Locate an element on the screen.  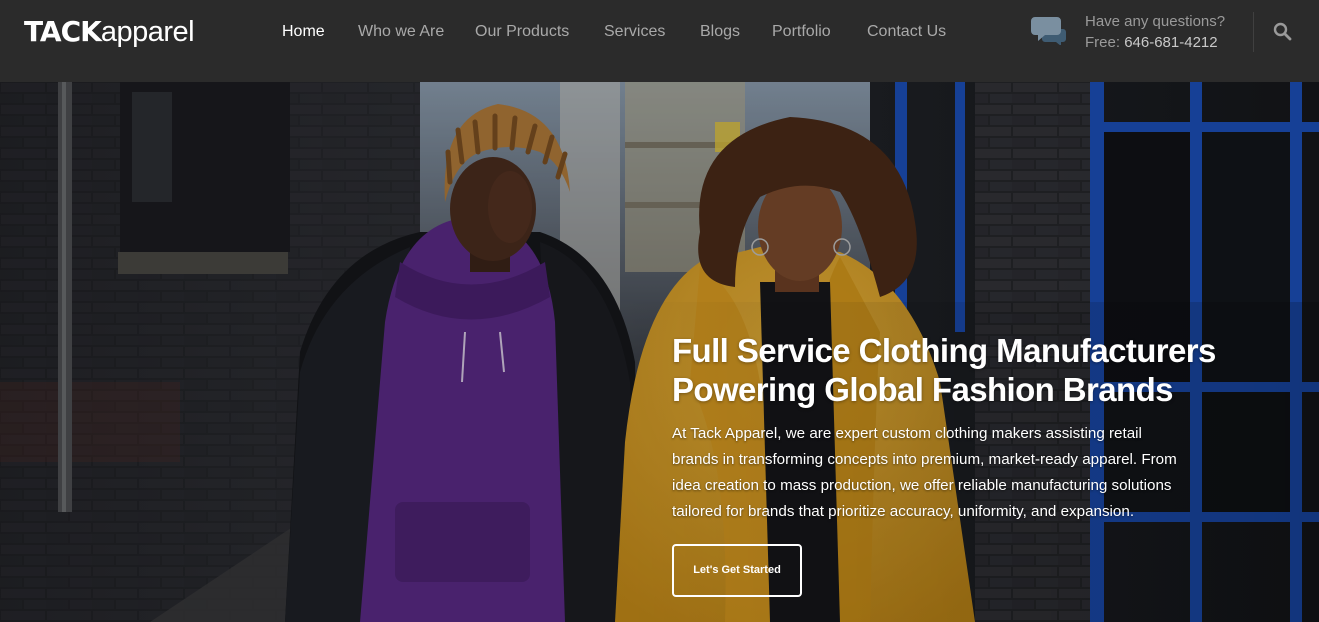
search-icon is located at coordinates (1282, 31).